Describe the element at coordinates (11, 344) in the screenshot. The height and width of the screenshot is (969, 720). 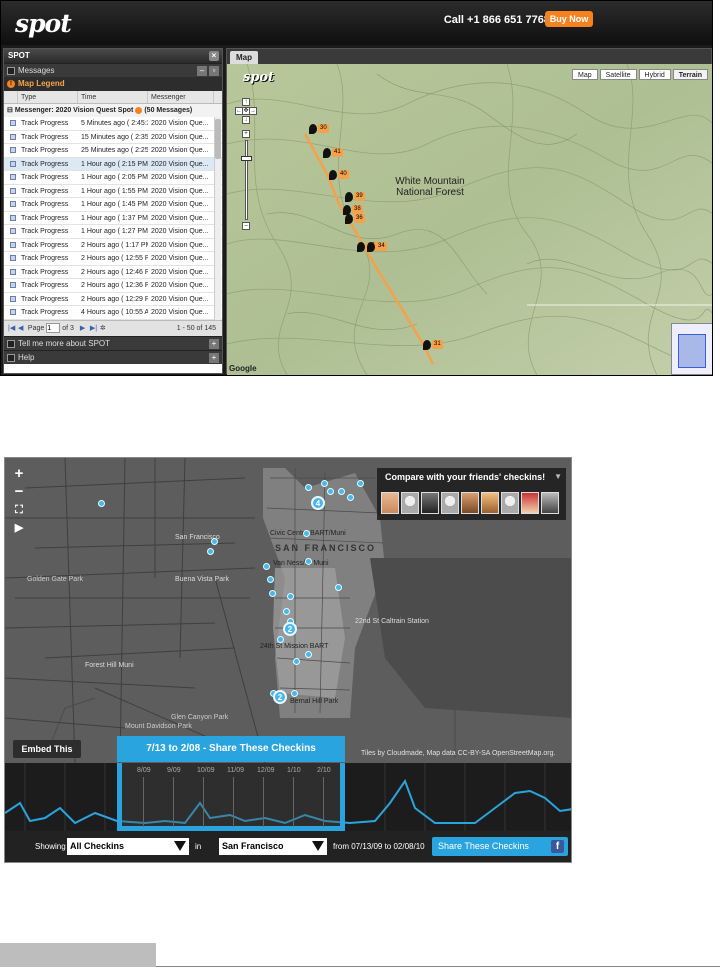
I see `tell-me-more-checkbox` at that location.